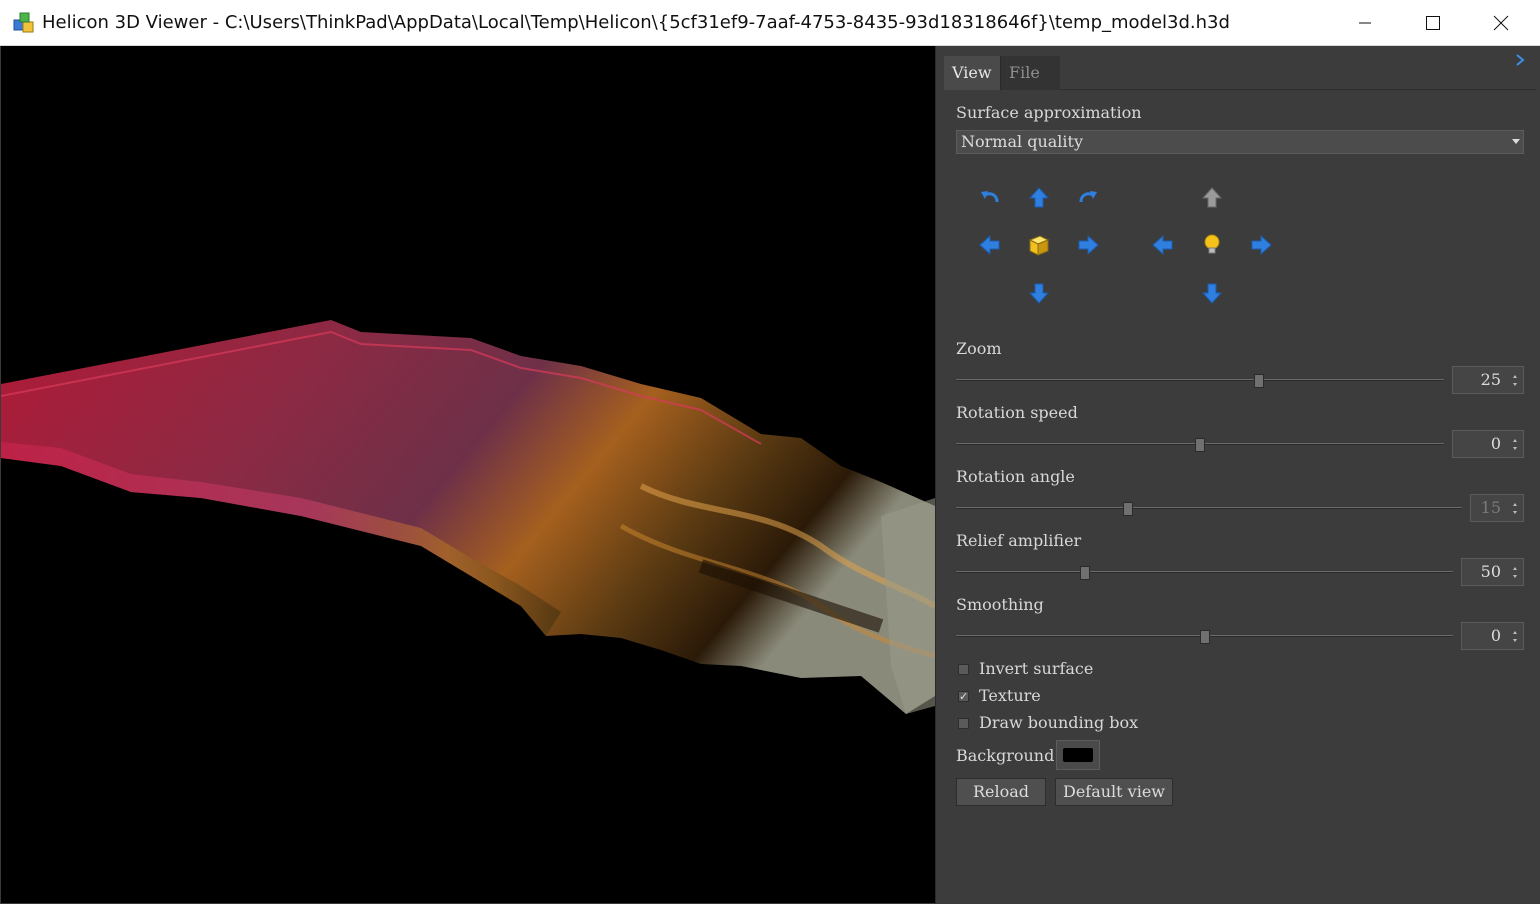 This screenshot has height=904, width=1540. What do you see at coordinates (1005, 755) in the screenshot?
I see `background-label: Background` at bounding box center [1005, 755].